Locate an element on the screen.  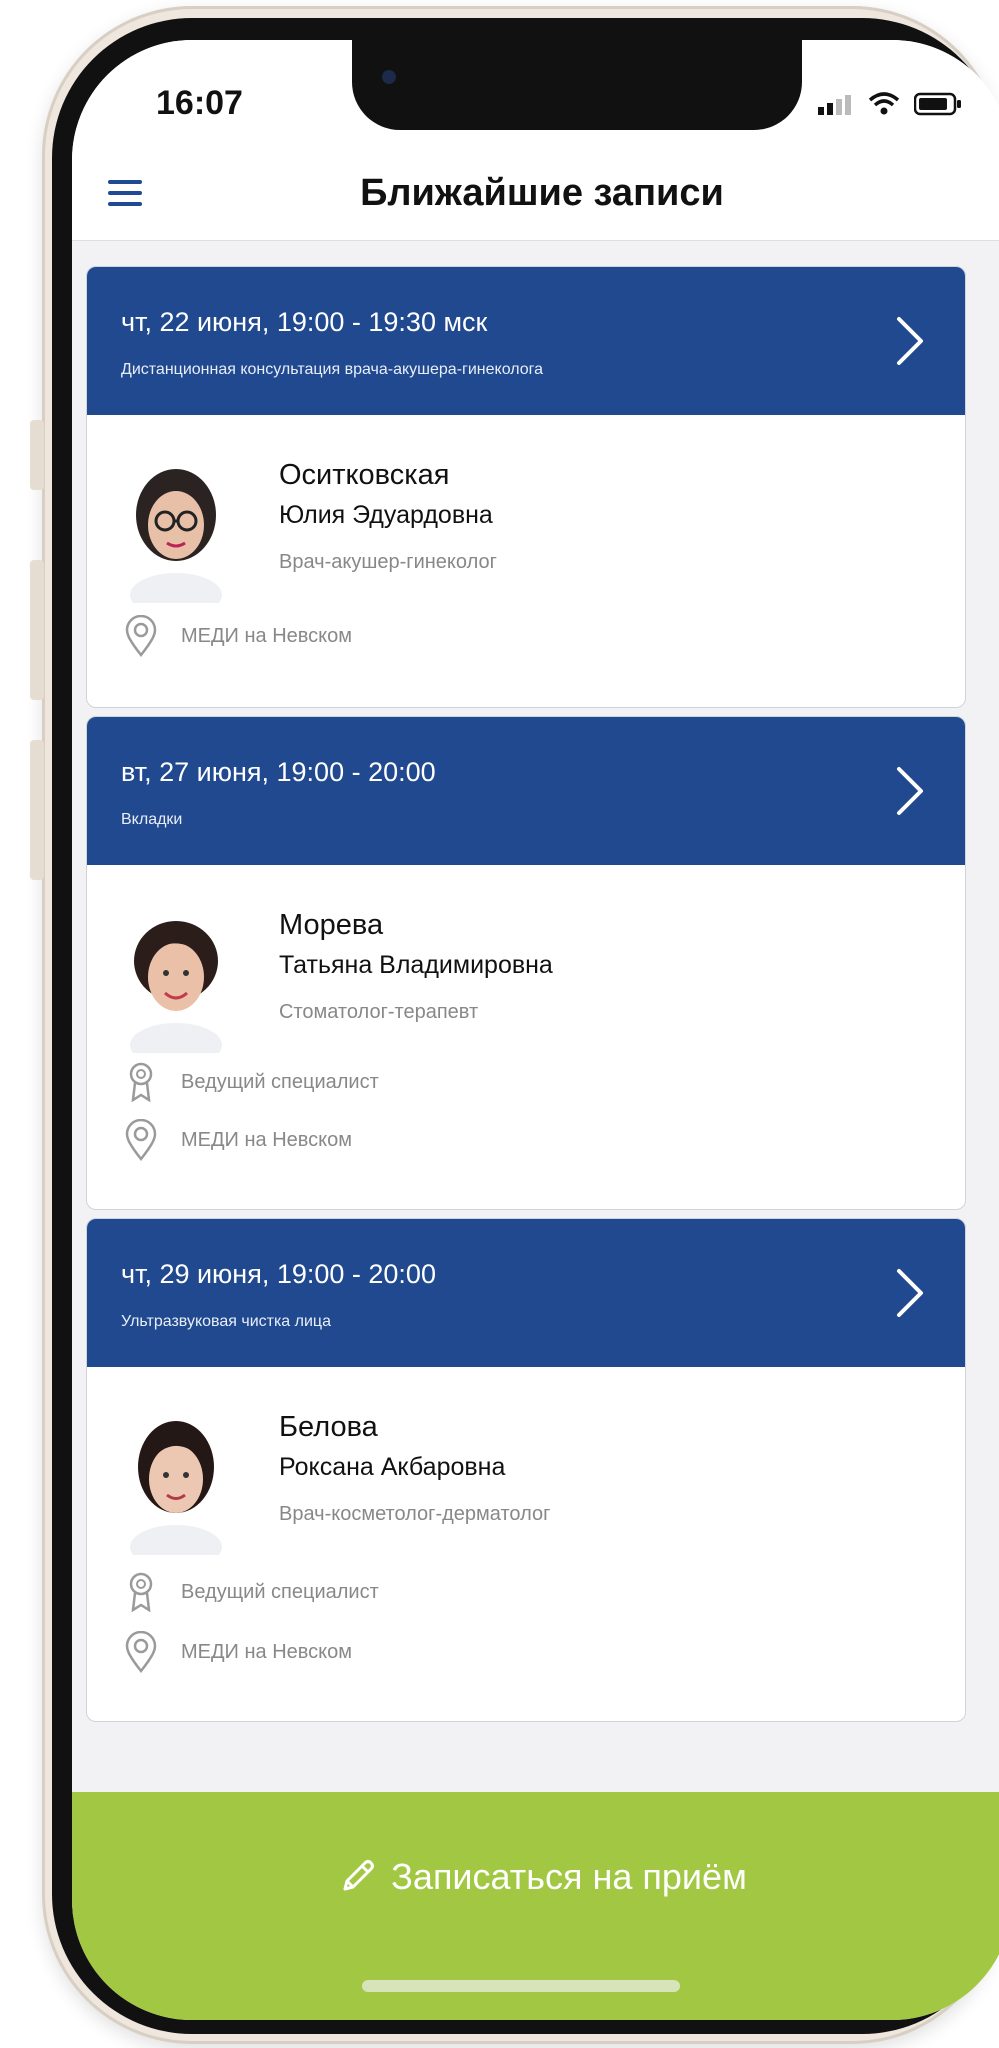
camera is located at coordinates (389, 77).